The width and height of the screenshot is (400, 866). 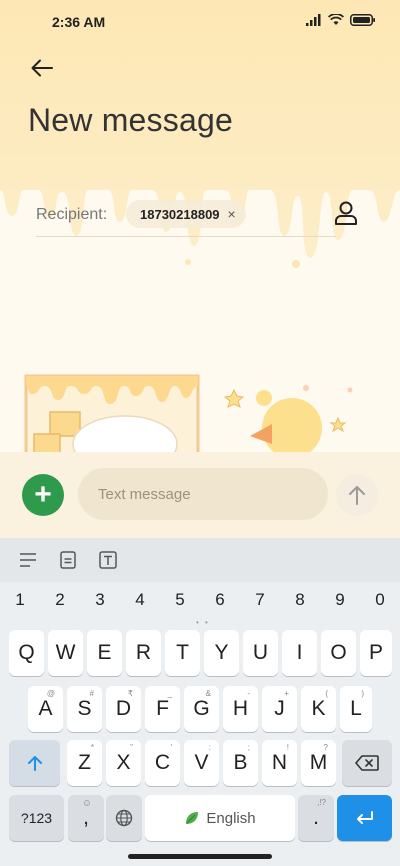 What do you see at coordinates (340, 600) in the screenshot?
I see `key-9: 9` at bounding box center [340, 600].